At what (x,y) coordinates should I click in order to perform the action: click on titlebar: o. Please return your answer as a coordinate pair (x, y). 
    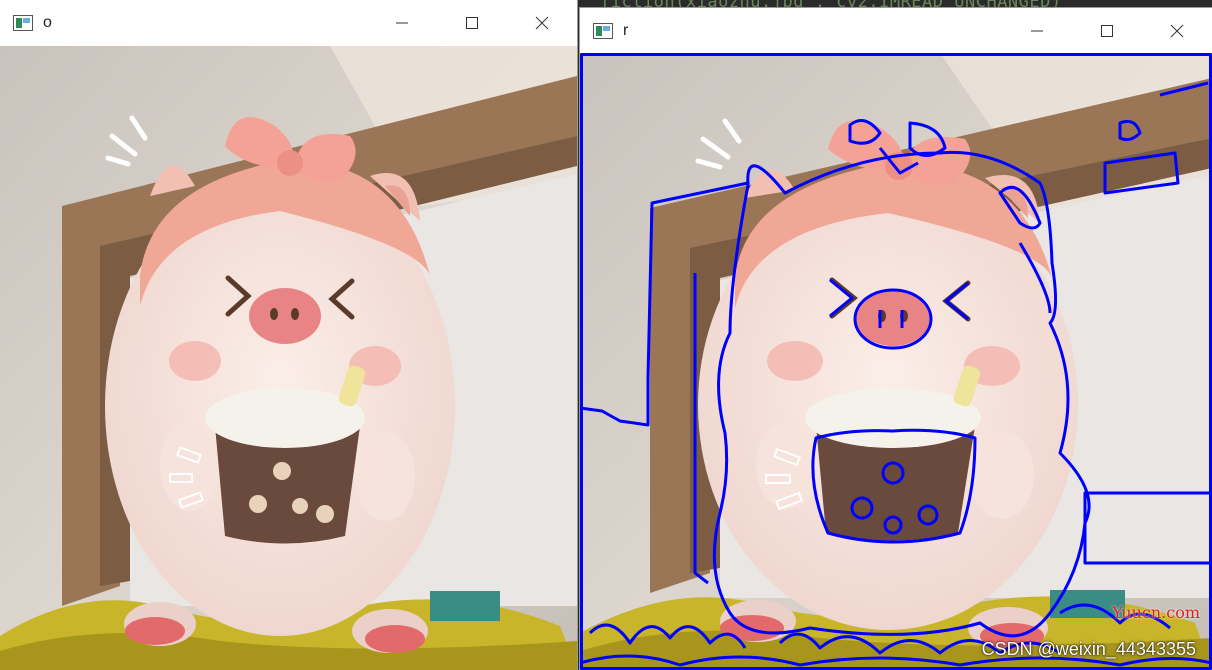
    Looking at the image, I should click on (288, 23).